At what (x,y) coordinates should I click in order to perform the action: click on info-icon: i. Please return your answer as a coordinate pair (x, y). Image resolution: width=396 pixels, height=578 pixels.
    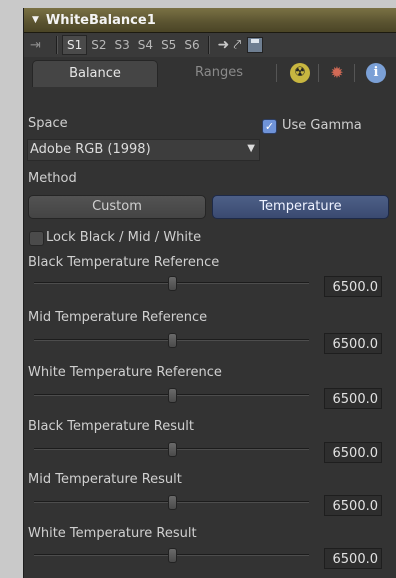
    Looking at the image, I should click on (376, 73).